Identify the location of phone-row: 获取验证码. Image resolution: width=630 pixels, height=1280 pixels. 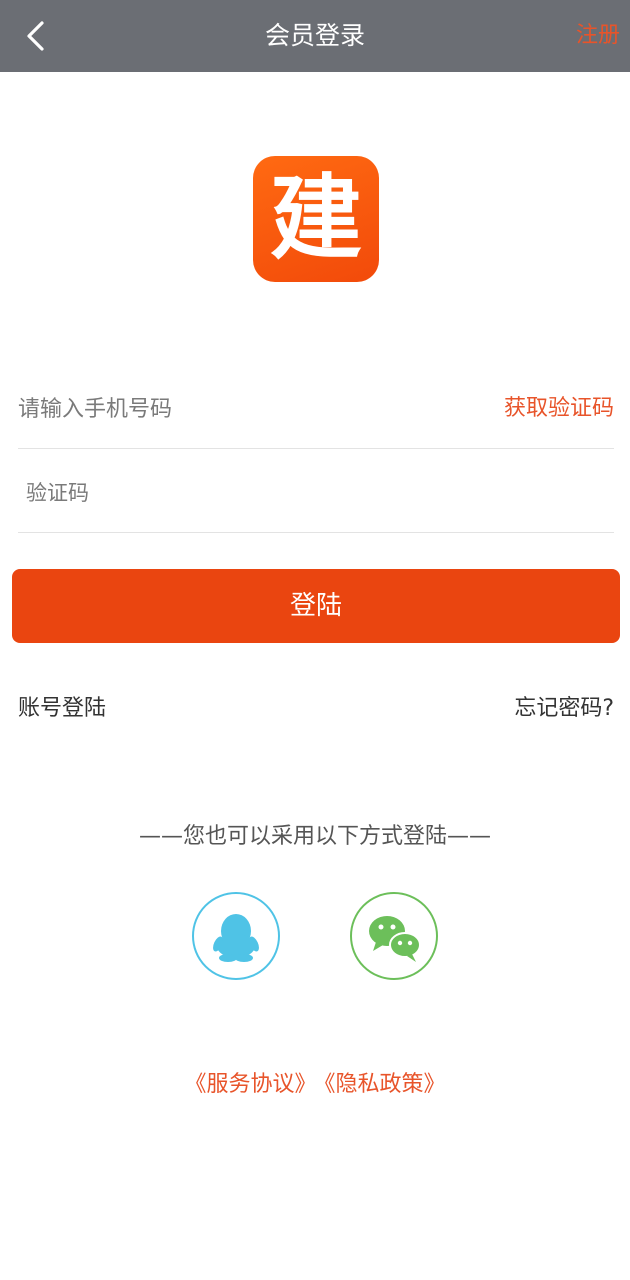
(316, 409).